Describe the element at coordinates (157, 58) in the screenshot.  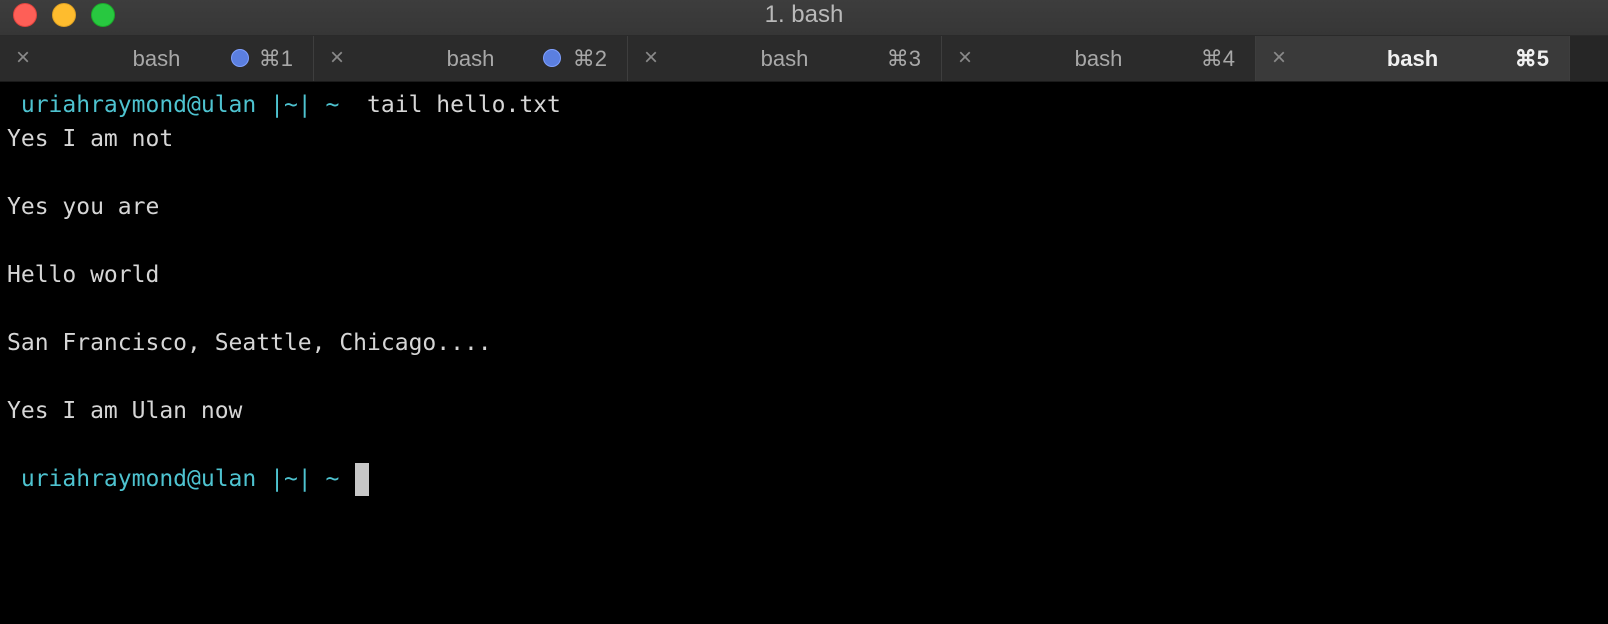
I see `tab-1: × bash ⌘1` at that location.